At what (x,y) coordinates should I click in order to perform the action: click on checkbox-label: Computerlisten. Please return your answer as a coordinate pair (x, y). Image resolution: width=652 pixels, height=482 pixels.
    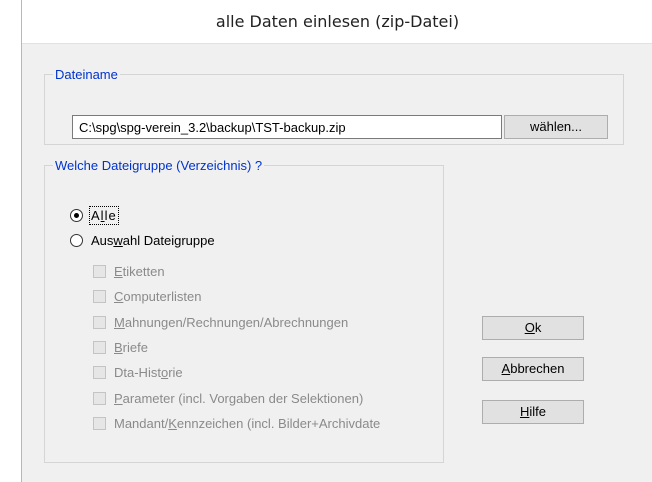
    Looking at the image, I should click on (158, 297).